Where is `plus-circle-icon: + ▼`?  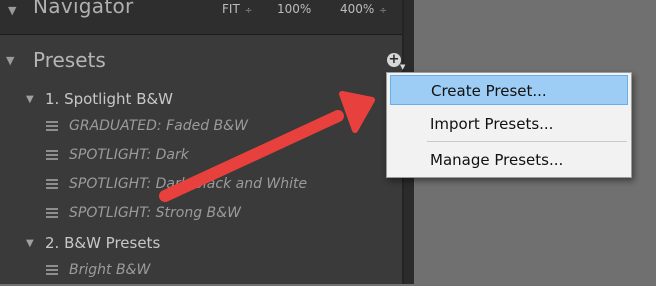
plus-circle-icon: + ▼ is located at coordinates (396, 62).